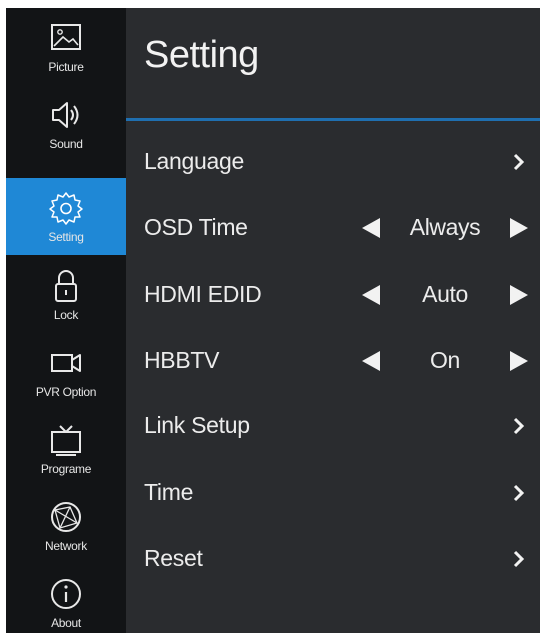 The image size is (542, 641). Describe the element at coordinates (66, 546) in the screenshot. I see `sidebar-item-label: Network` at that location.